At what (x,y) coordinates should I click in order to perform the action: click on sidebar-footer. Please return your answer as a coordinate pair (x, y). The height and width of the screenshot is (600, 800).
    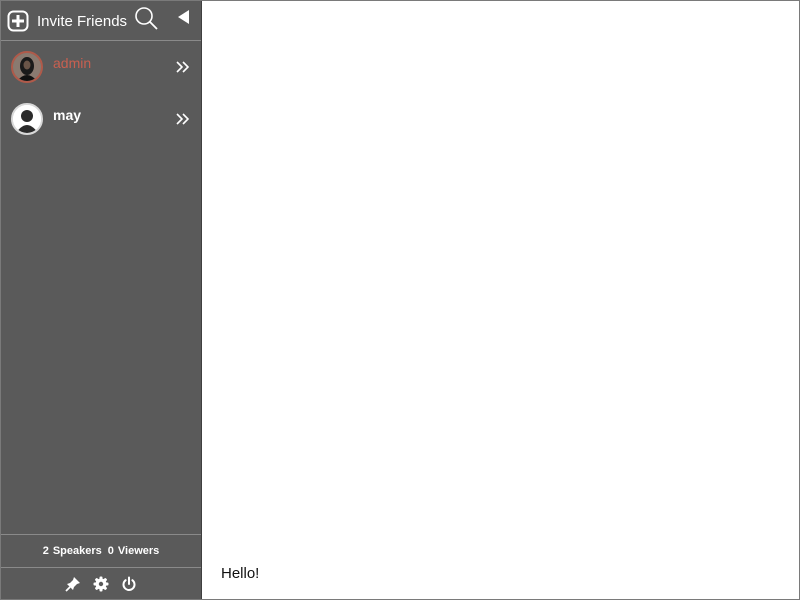
    Looking at the image, I should click on (101, 583).